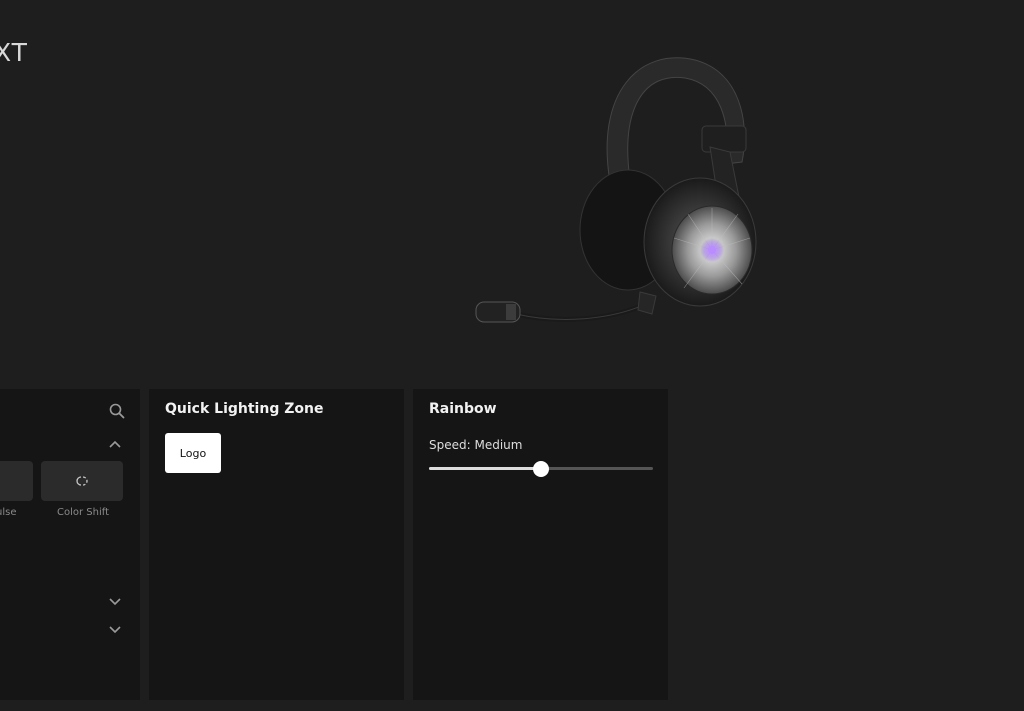 The height and width of the screenshot is (711, 1024). I want to click on effect-color-shift-label: Color Shift, so click(83, 512).